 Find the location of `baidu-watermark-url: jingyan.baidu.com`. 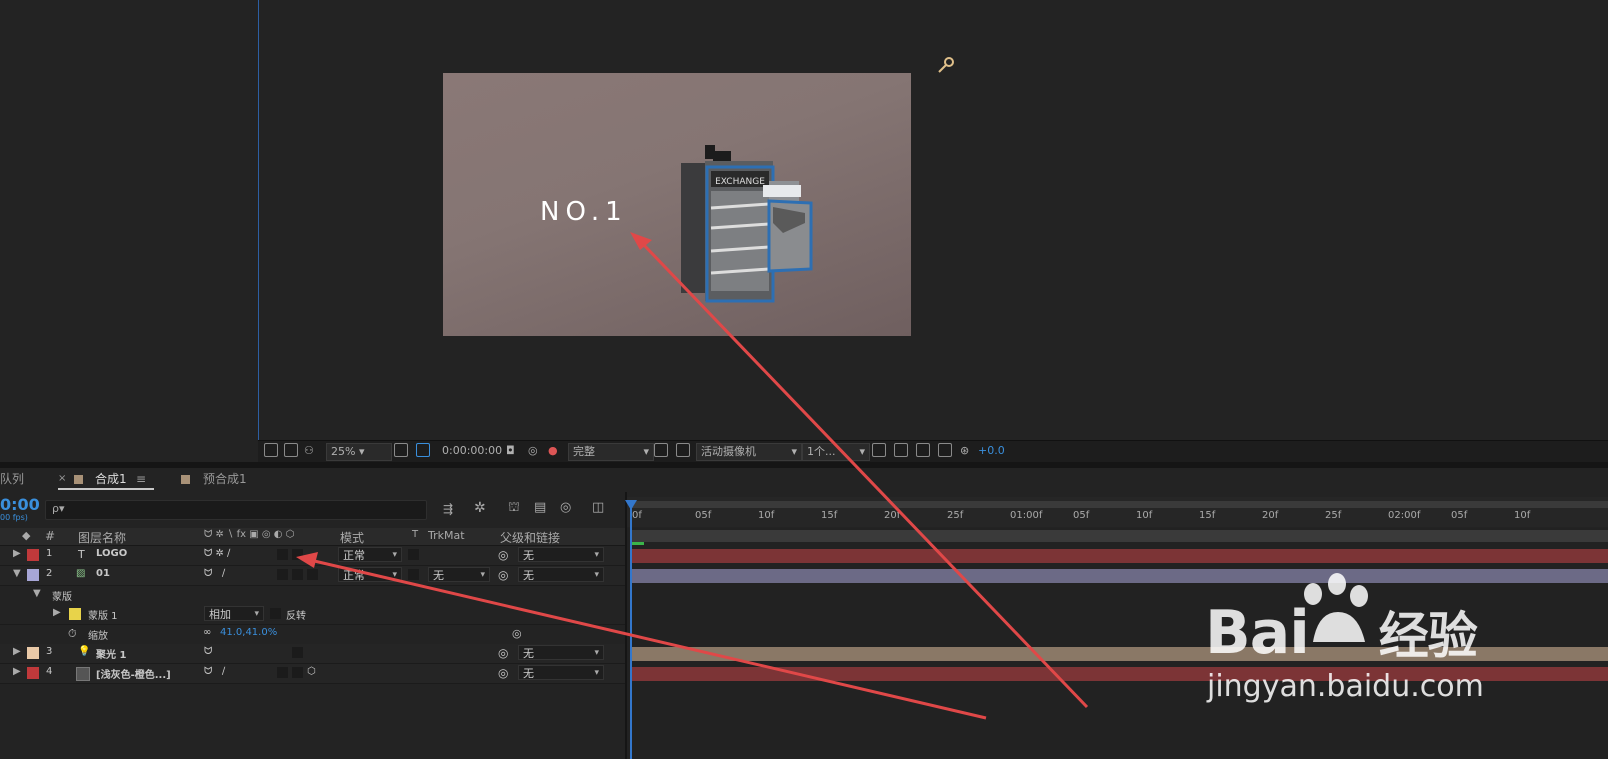

baidu-watermark-url: jingyan.baidu.com is located at coordinates (1345, 686).